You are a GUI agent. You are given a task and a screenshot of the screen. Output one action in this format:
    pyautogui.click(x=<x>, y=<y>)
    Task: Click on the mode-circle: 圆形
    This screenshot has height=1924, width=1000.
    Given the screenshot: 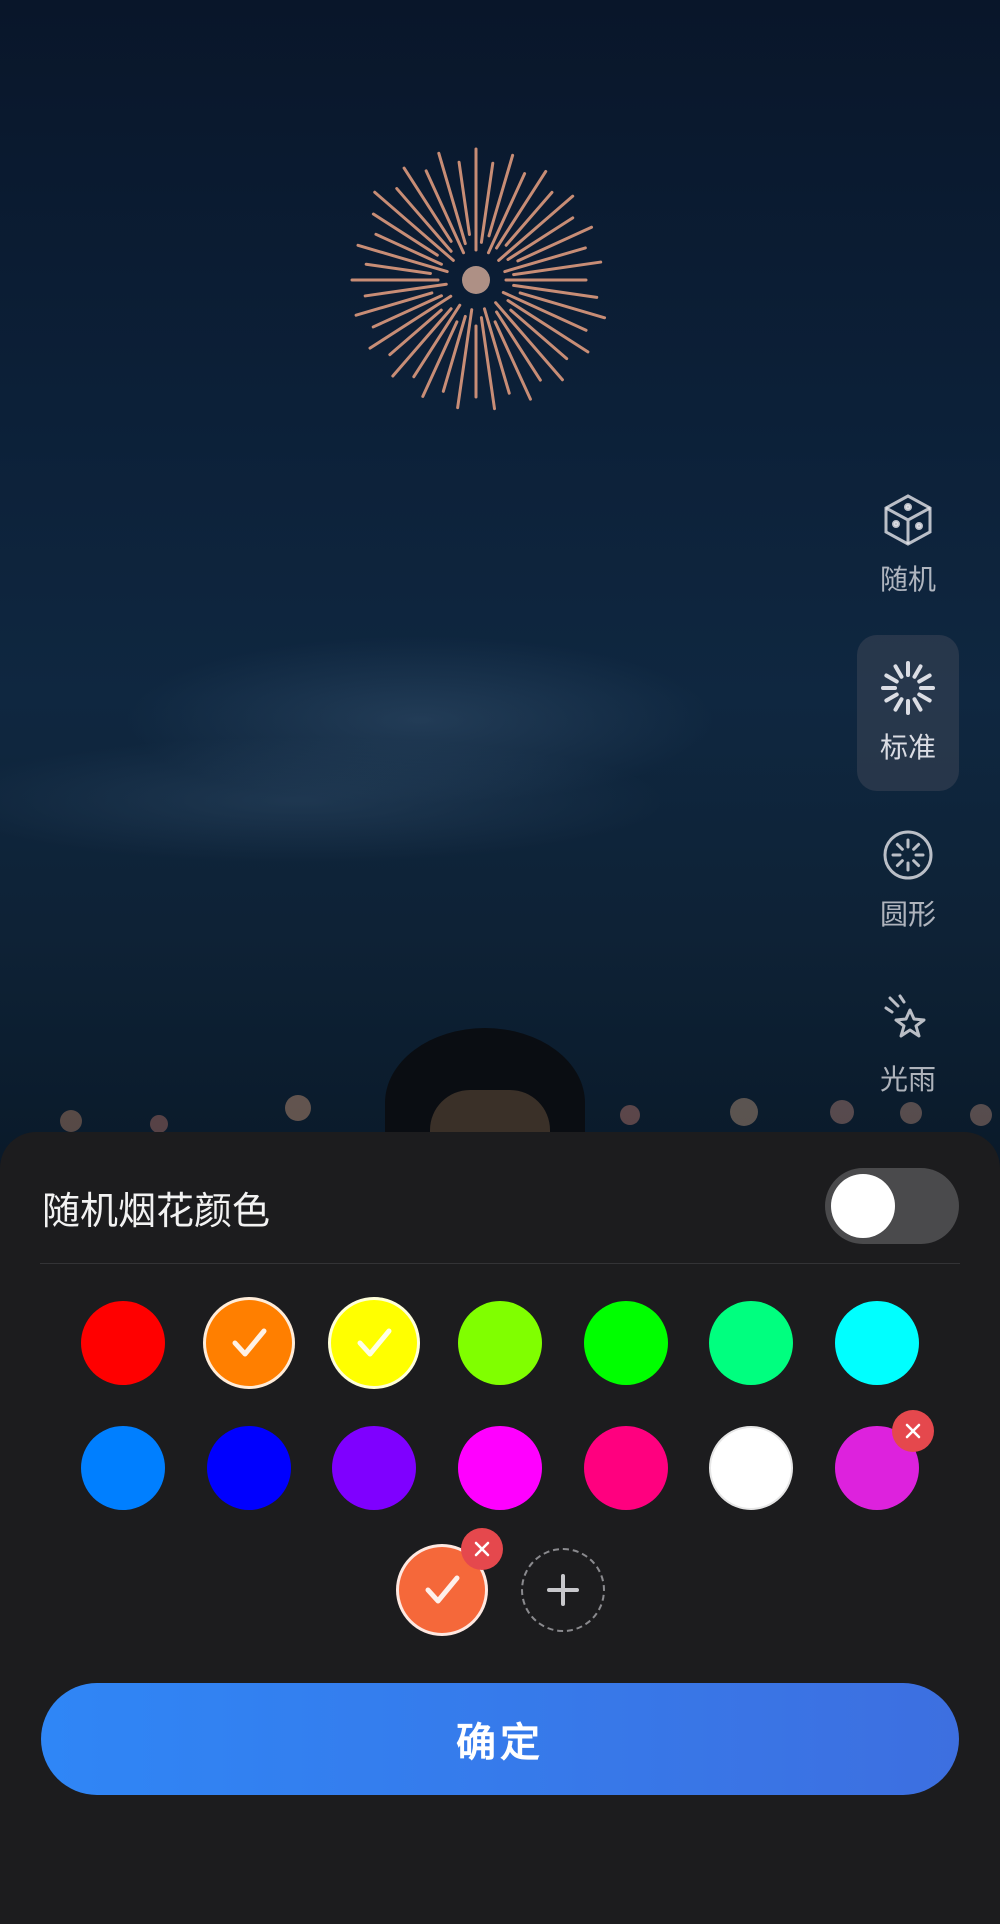 What is the action you would take?
    pyautogui.click(x=908, y=880)
    